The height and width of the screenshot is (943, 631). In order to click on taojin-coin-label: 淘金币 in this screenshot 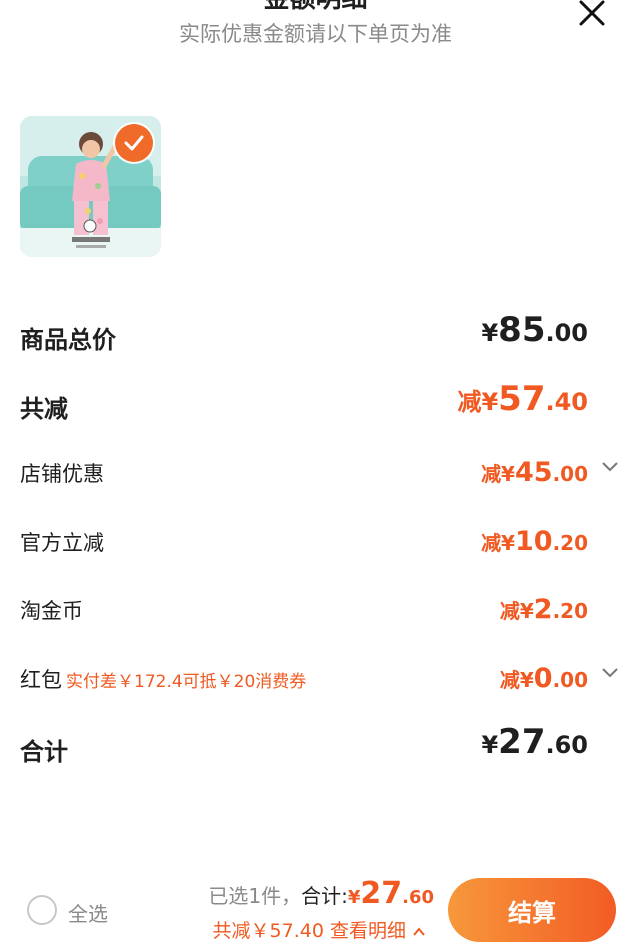, I will do `click(51, 611)`.